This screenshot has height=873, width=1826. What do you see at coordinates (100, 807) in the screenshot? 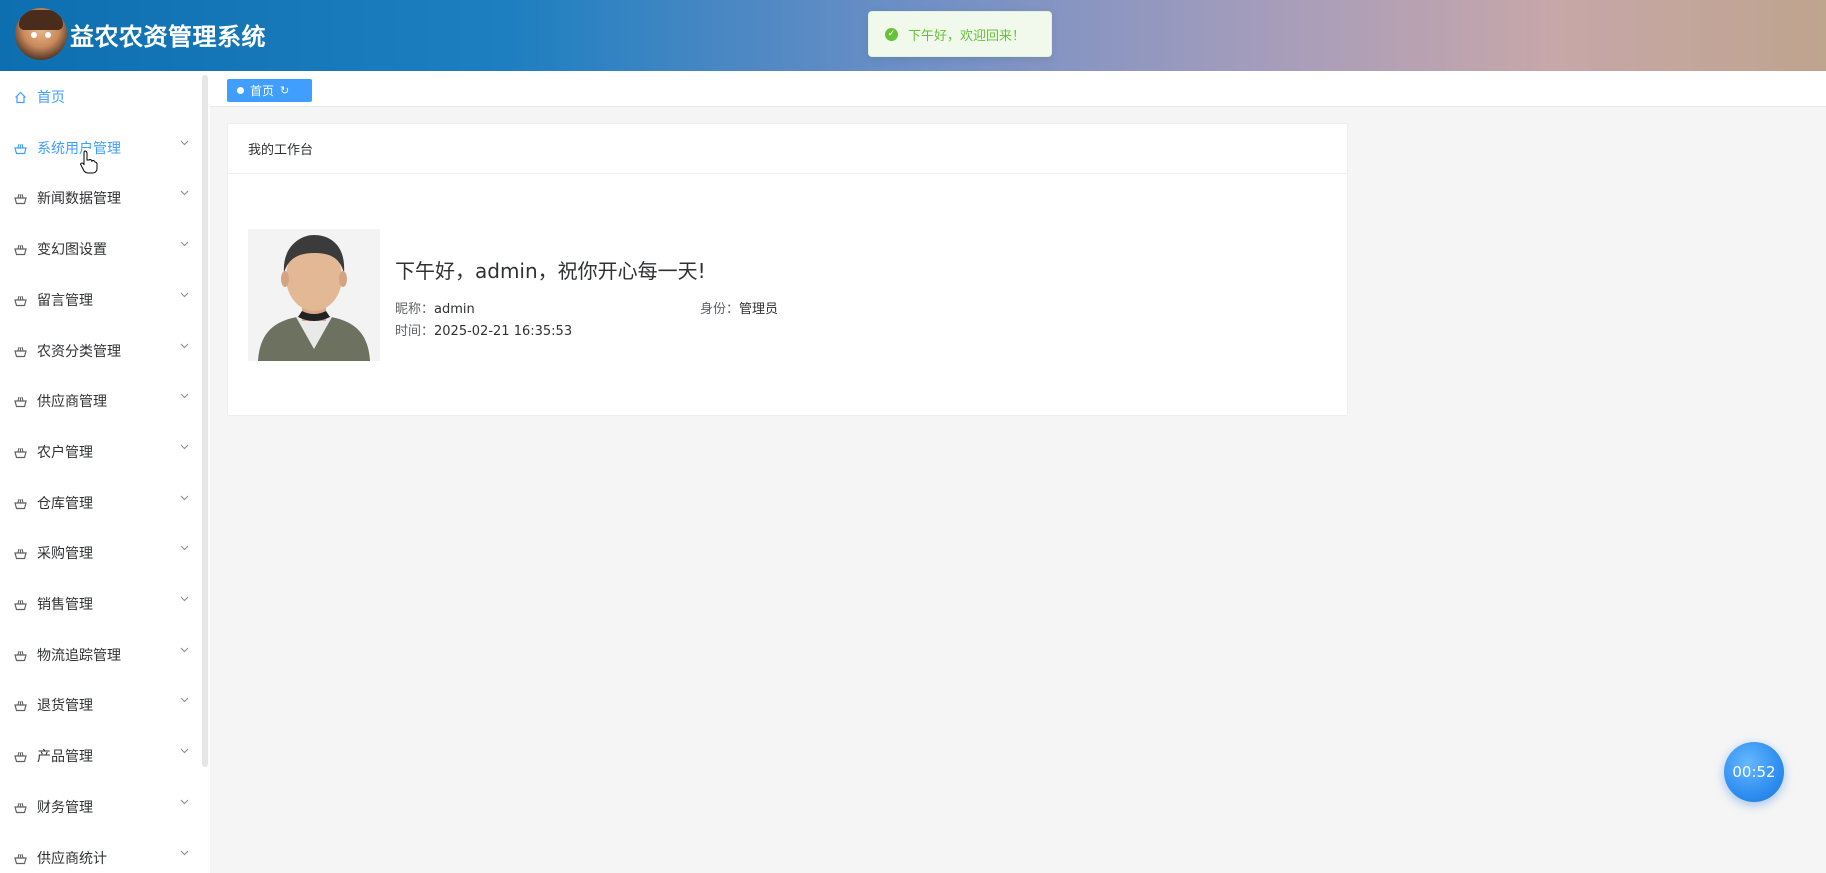
I see `sidebar-item: 财务管理` at bounding box center [100, 807].